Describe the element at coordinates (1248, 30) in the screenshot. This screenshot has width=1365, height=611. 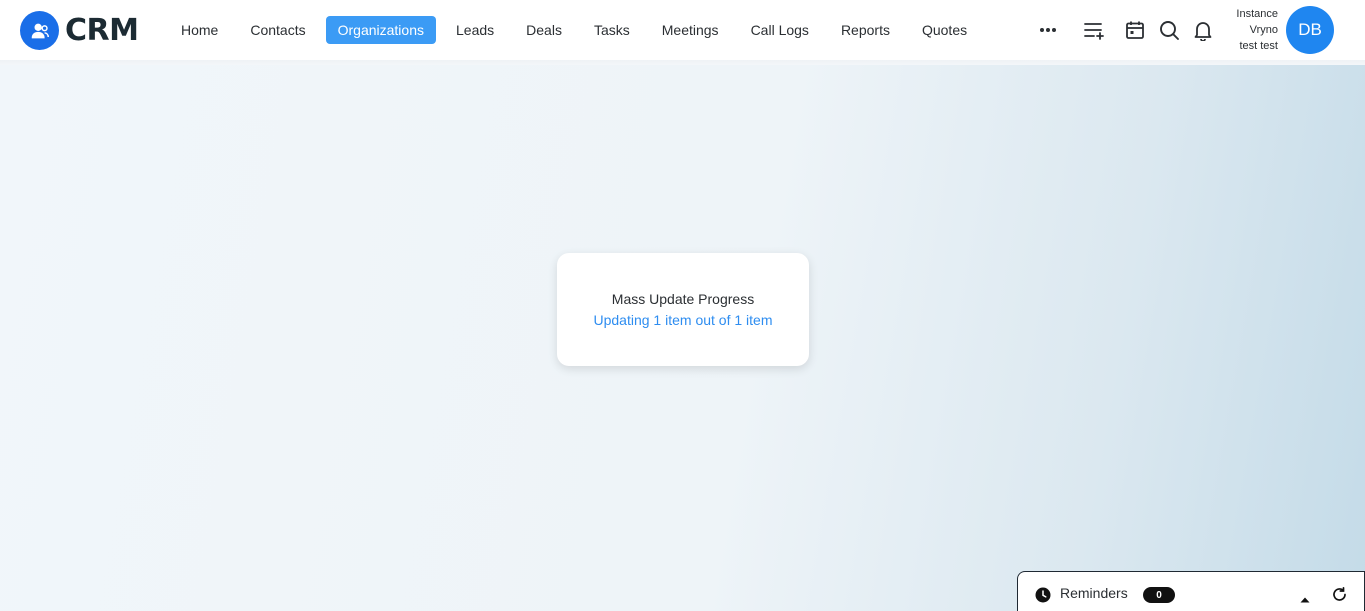
I see `instance-info: Instance Vryno test test` at that location.